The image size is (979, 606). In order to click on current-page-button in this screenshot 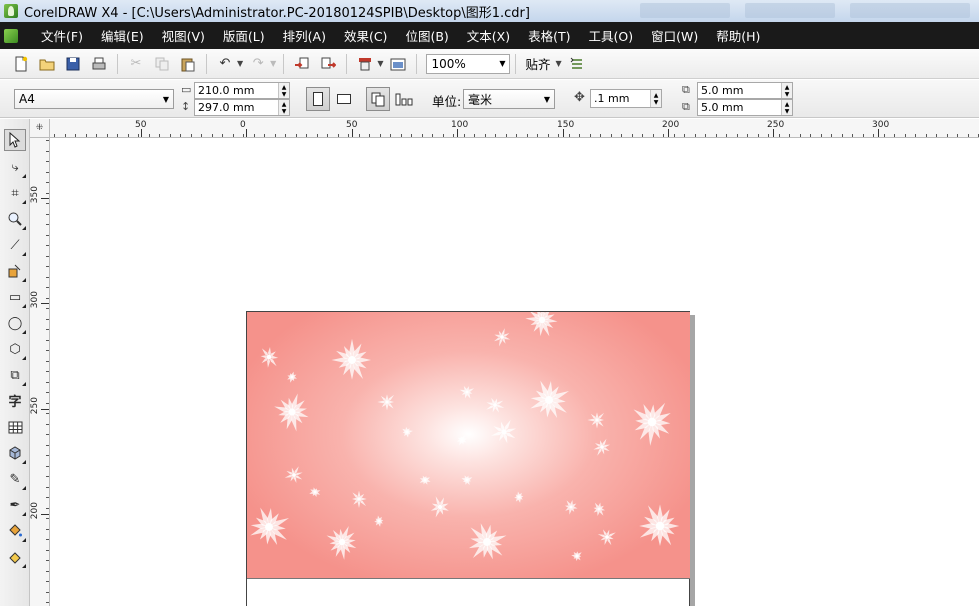, I will do `click(404, 99)`.